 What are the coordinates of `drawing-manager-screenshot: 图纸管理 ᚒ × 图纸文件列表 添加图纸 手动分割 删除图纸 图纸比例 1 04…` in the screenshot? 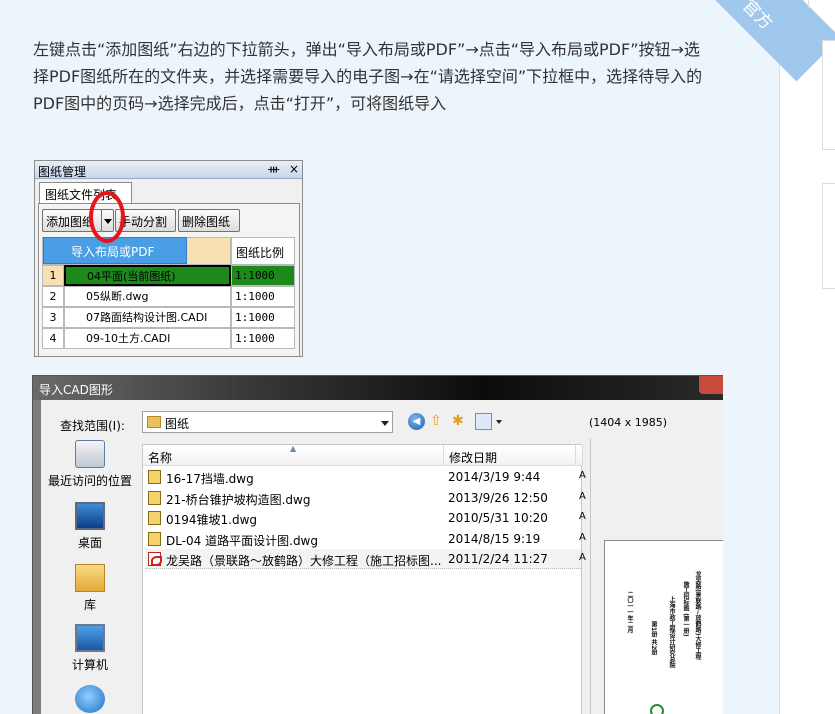 It's located at (168, 258).